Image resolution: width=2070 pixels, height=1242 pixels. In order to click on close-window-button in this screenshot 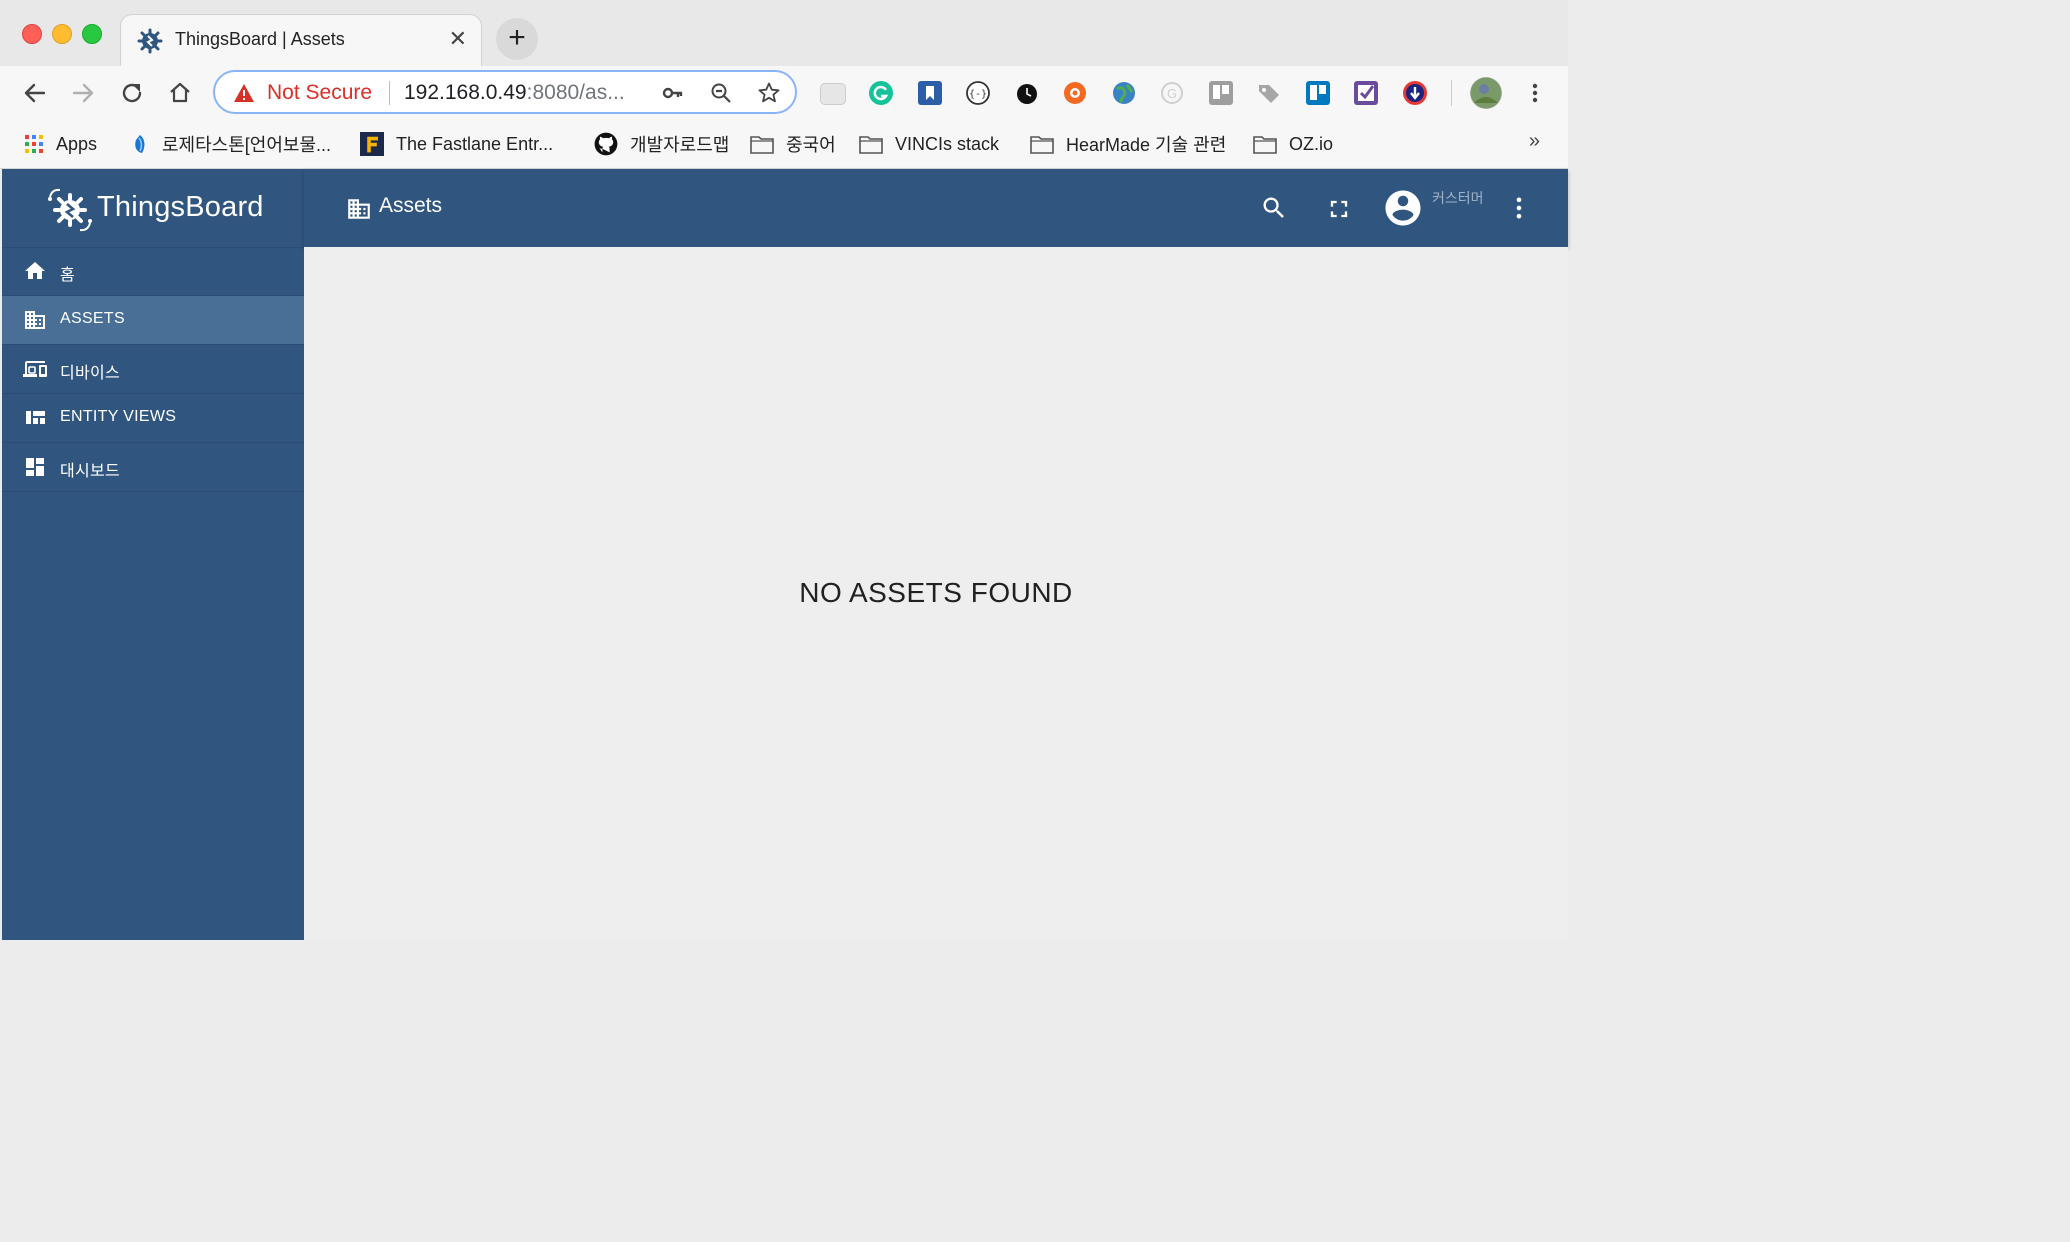, I will do `click(32, 34)`.